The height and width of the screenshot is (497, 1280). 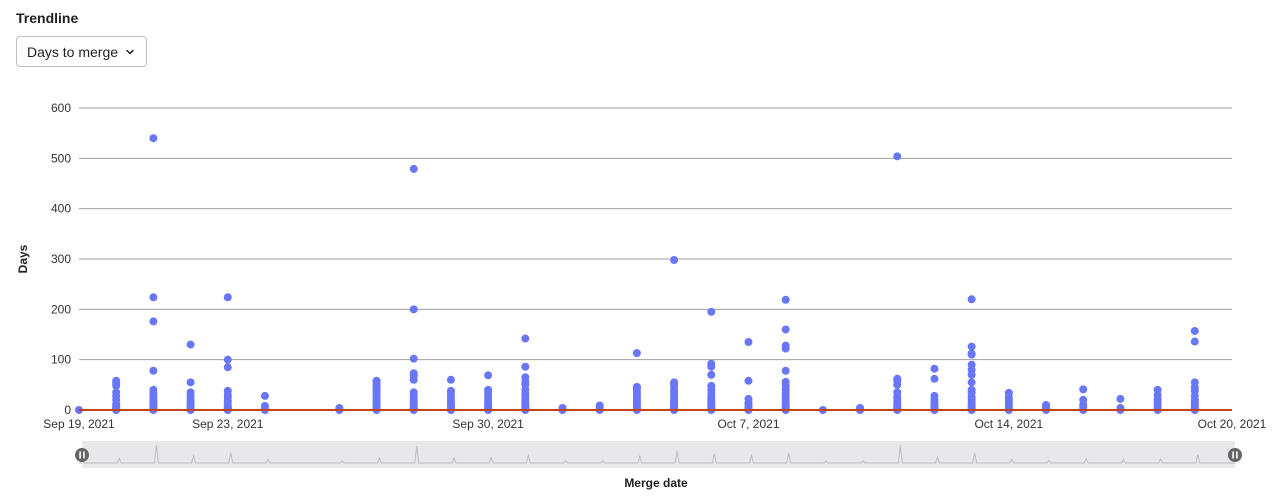 What do you see at coordinates (23, 258) in the screenshot?
I see `y-axis-title: Days` at bounding box center [23, 258].